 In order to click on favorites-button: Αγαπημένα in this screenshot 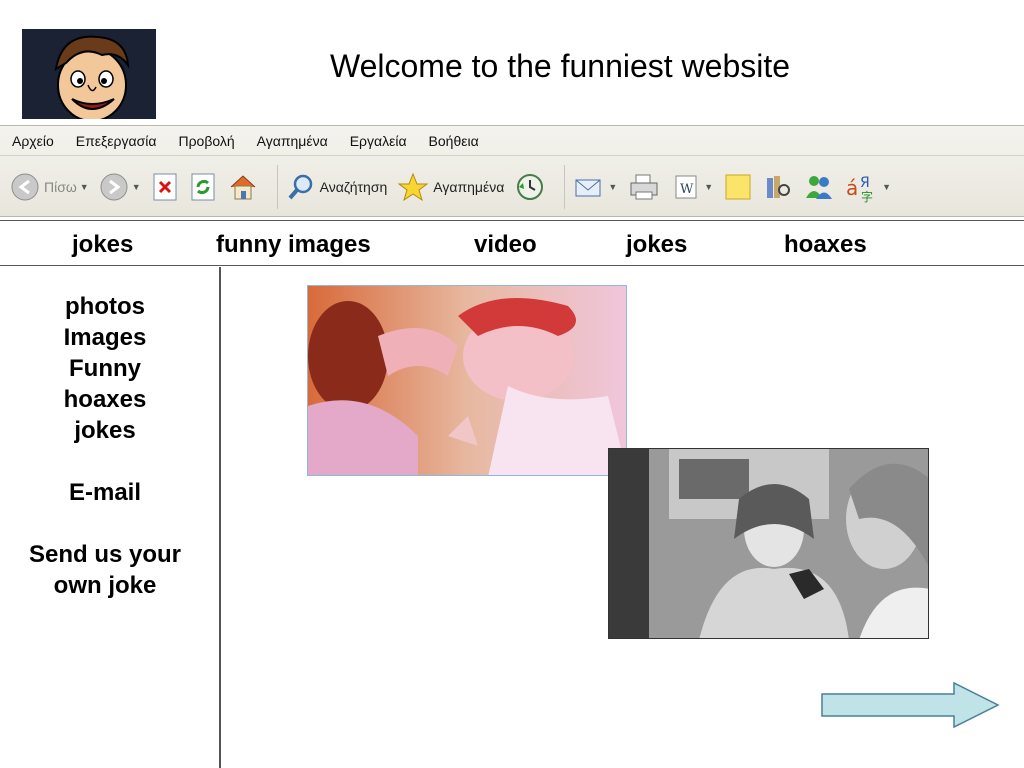, I will do `click(450, 187)`.